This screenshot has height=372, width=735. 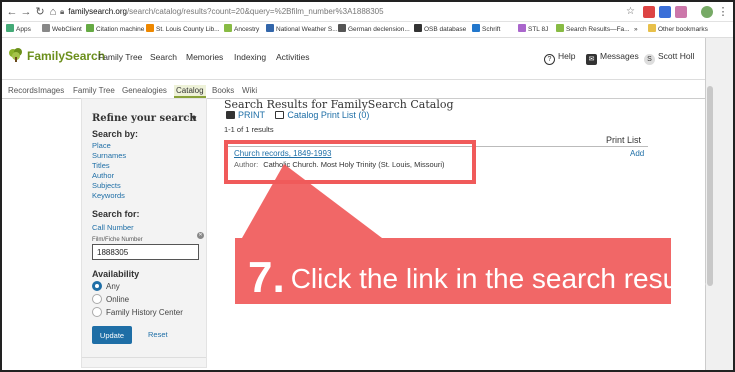 What do you see at coordinates (144, 357) in the screenshot?
I see `divider` at bounding box center [144, 357].